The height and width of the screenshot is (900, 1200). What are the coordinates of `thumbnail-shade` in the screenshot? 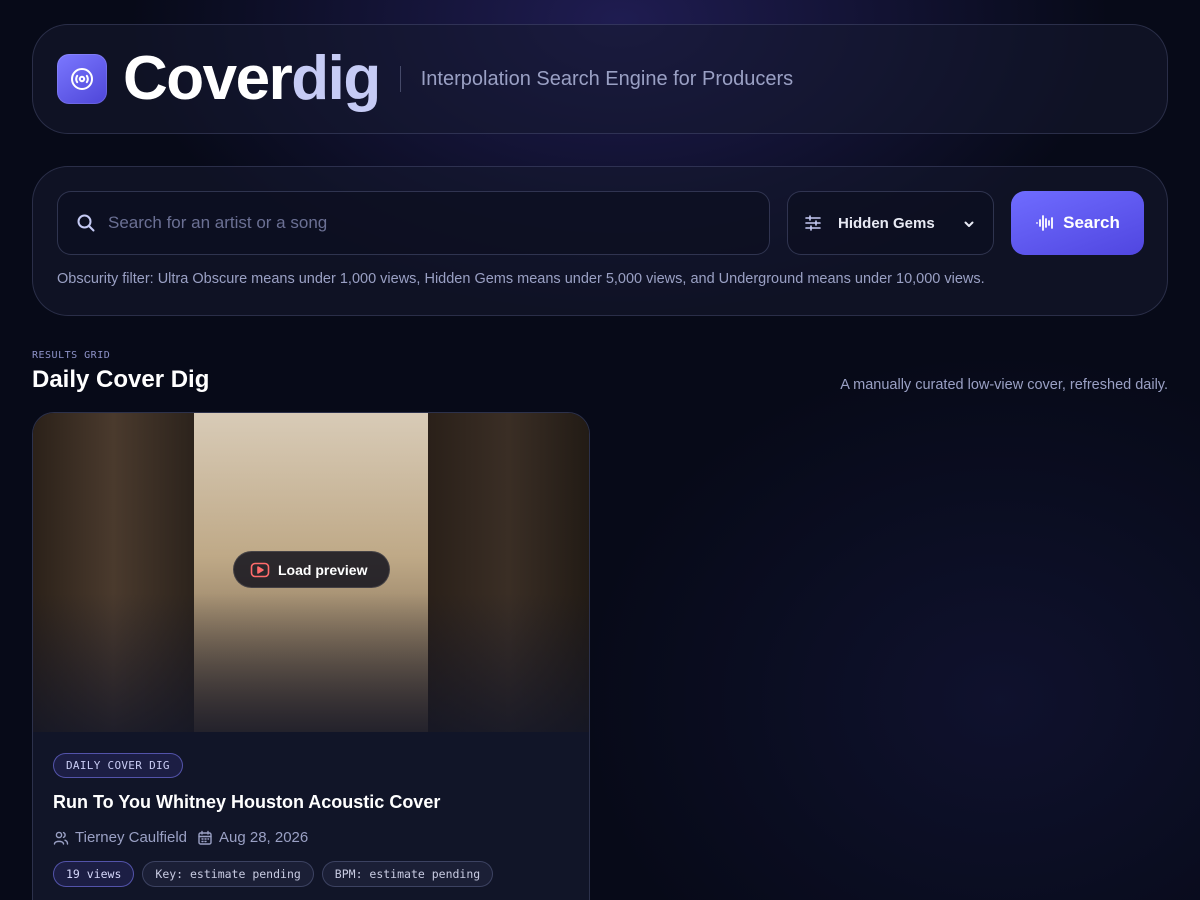 It's located at (311, 662).